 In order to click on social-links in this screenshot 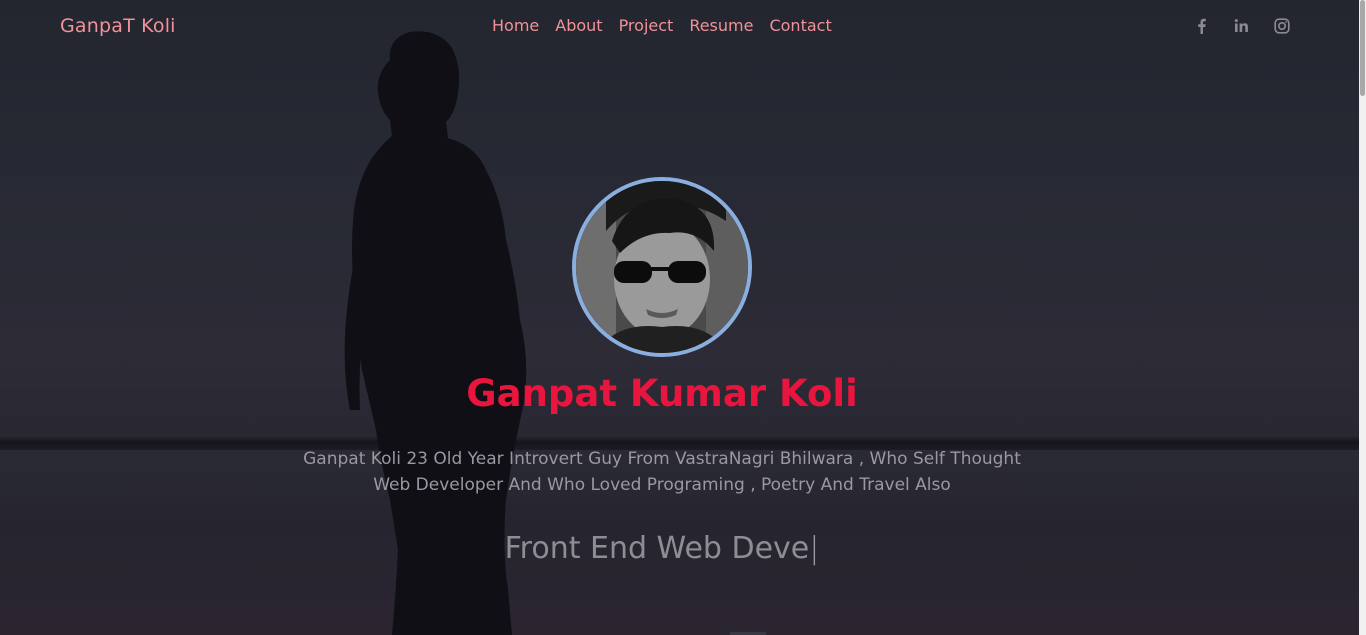, I will do `click(1242, 26)`.